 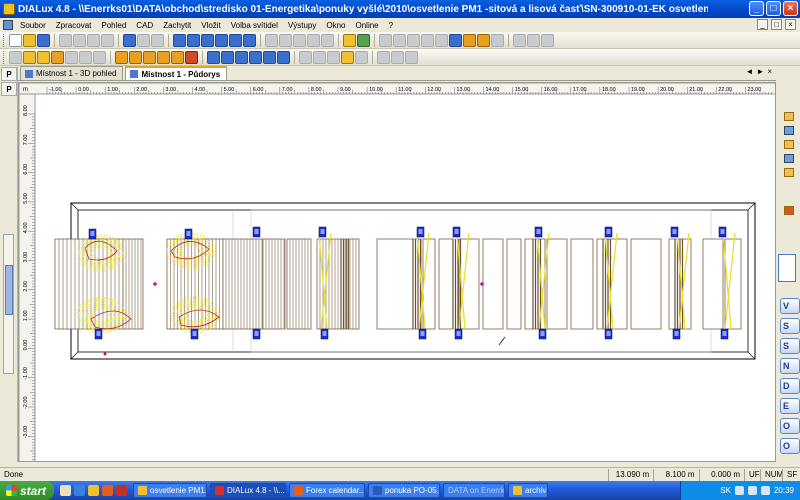 What do you see at coordinates (163, 57) in the screenshot?
I see `single-luminaire-icon` at bounding box center [163, 57].